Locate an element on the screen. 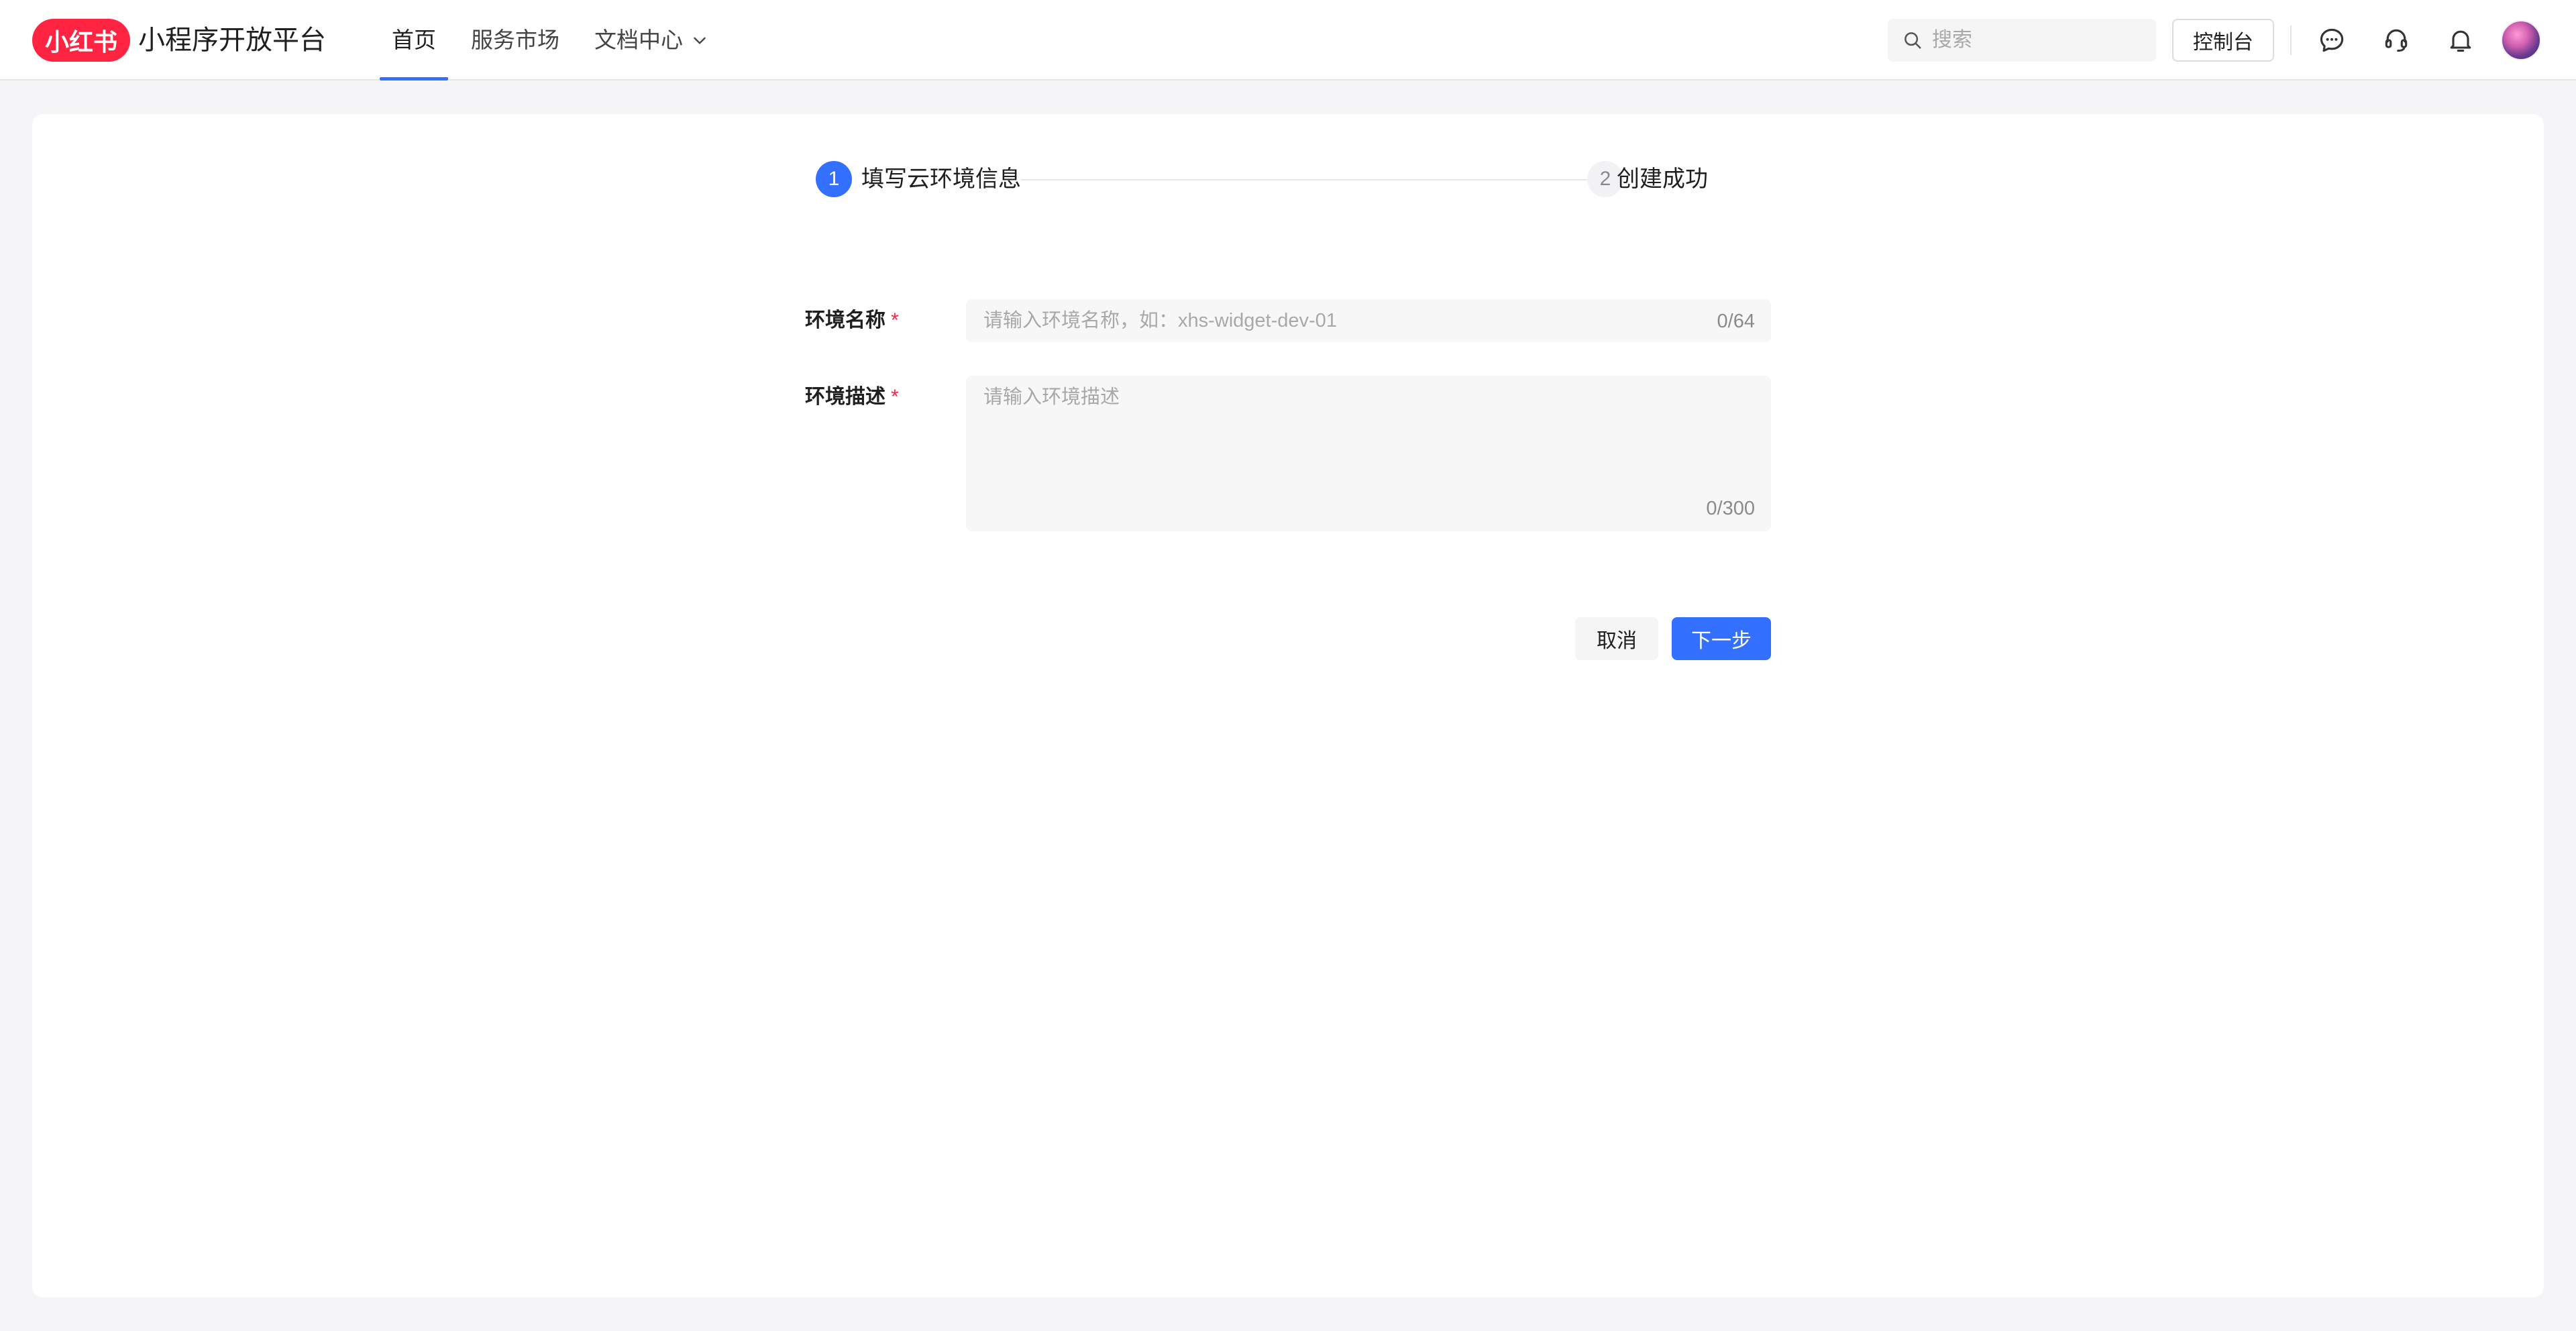 This screenshot has height=1331, width=2576. nav-item-docs: 文档中心 is located at coordinates (651, 40).